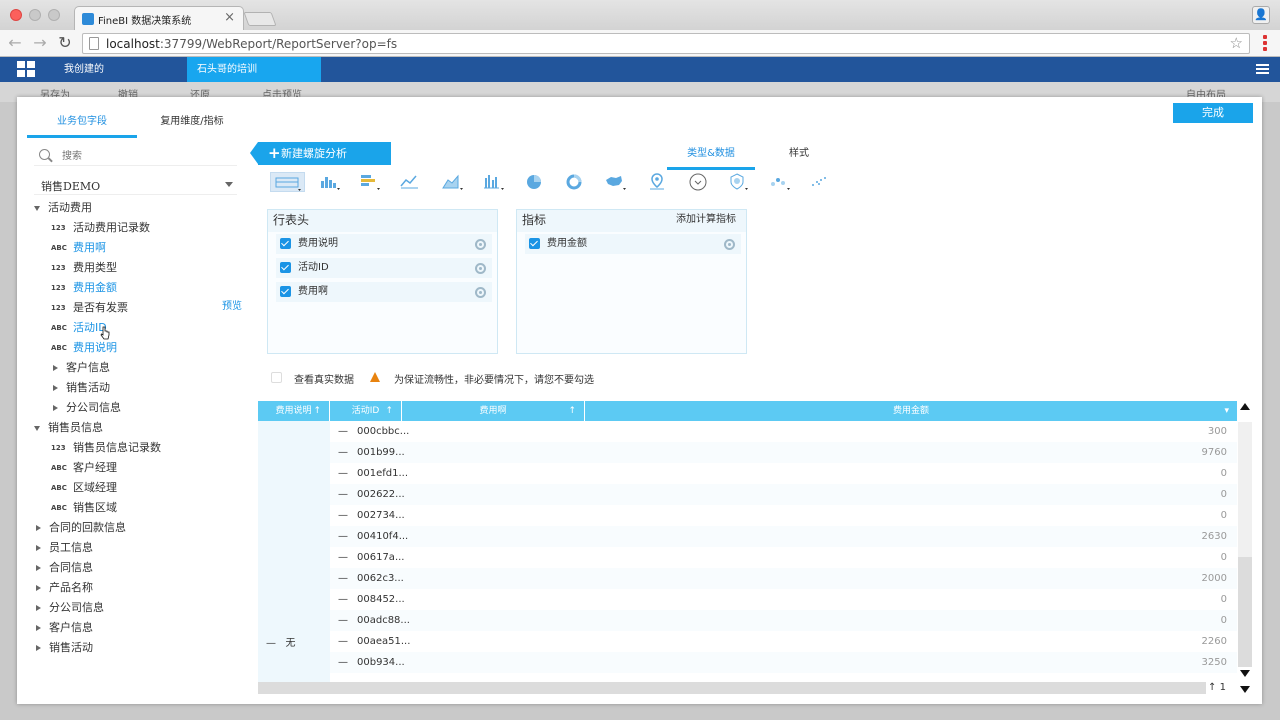  Describe the element at coordinates (494, 182) in the screenshot. I see `column-chart-icon` at that location.